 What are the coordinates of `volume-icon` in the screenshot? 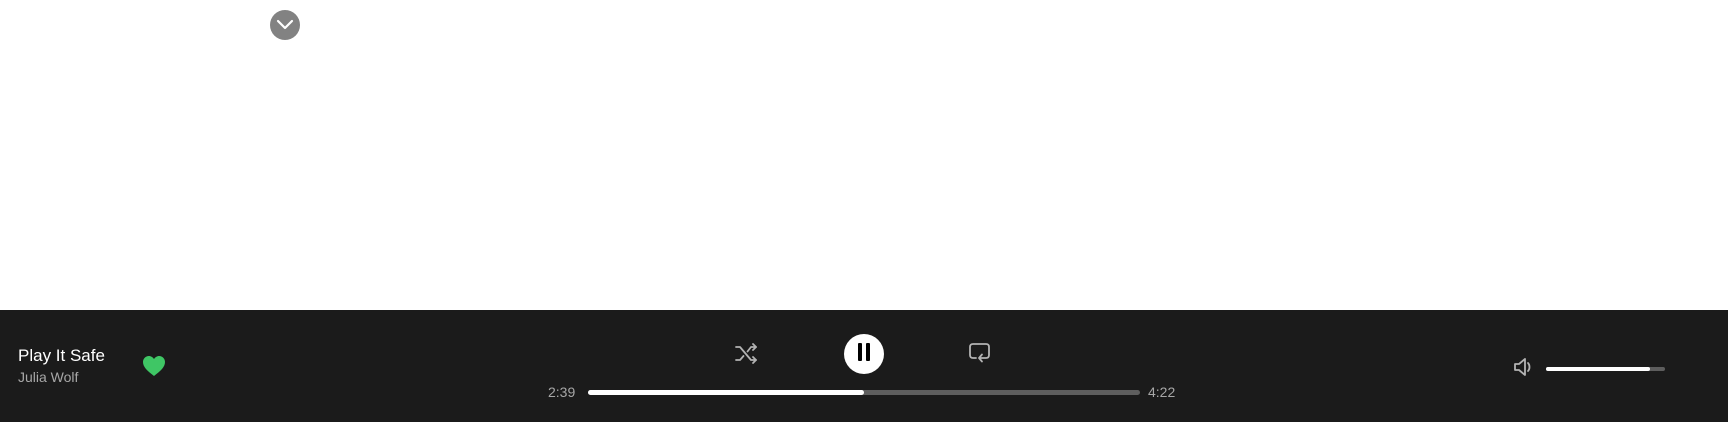 It's located at (1524, 369).